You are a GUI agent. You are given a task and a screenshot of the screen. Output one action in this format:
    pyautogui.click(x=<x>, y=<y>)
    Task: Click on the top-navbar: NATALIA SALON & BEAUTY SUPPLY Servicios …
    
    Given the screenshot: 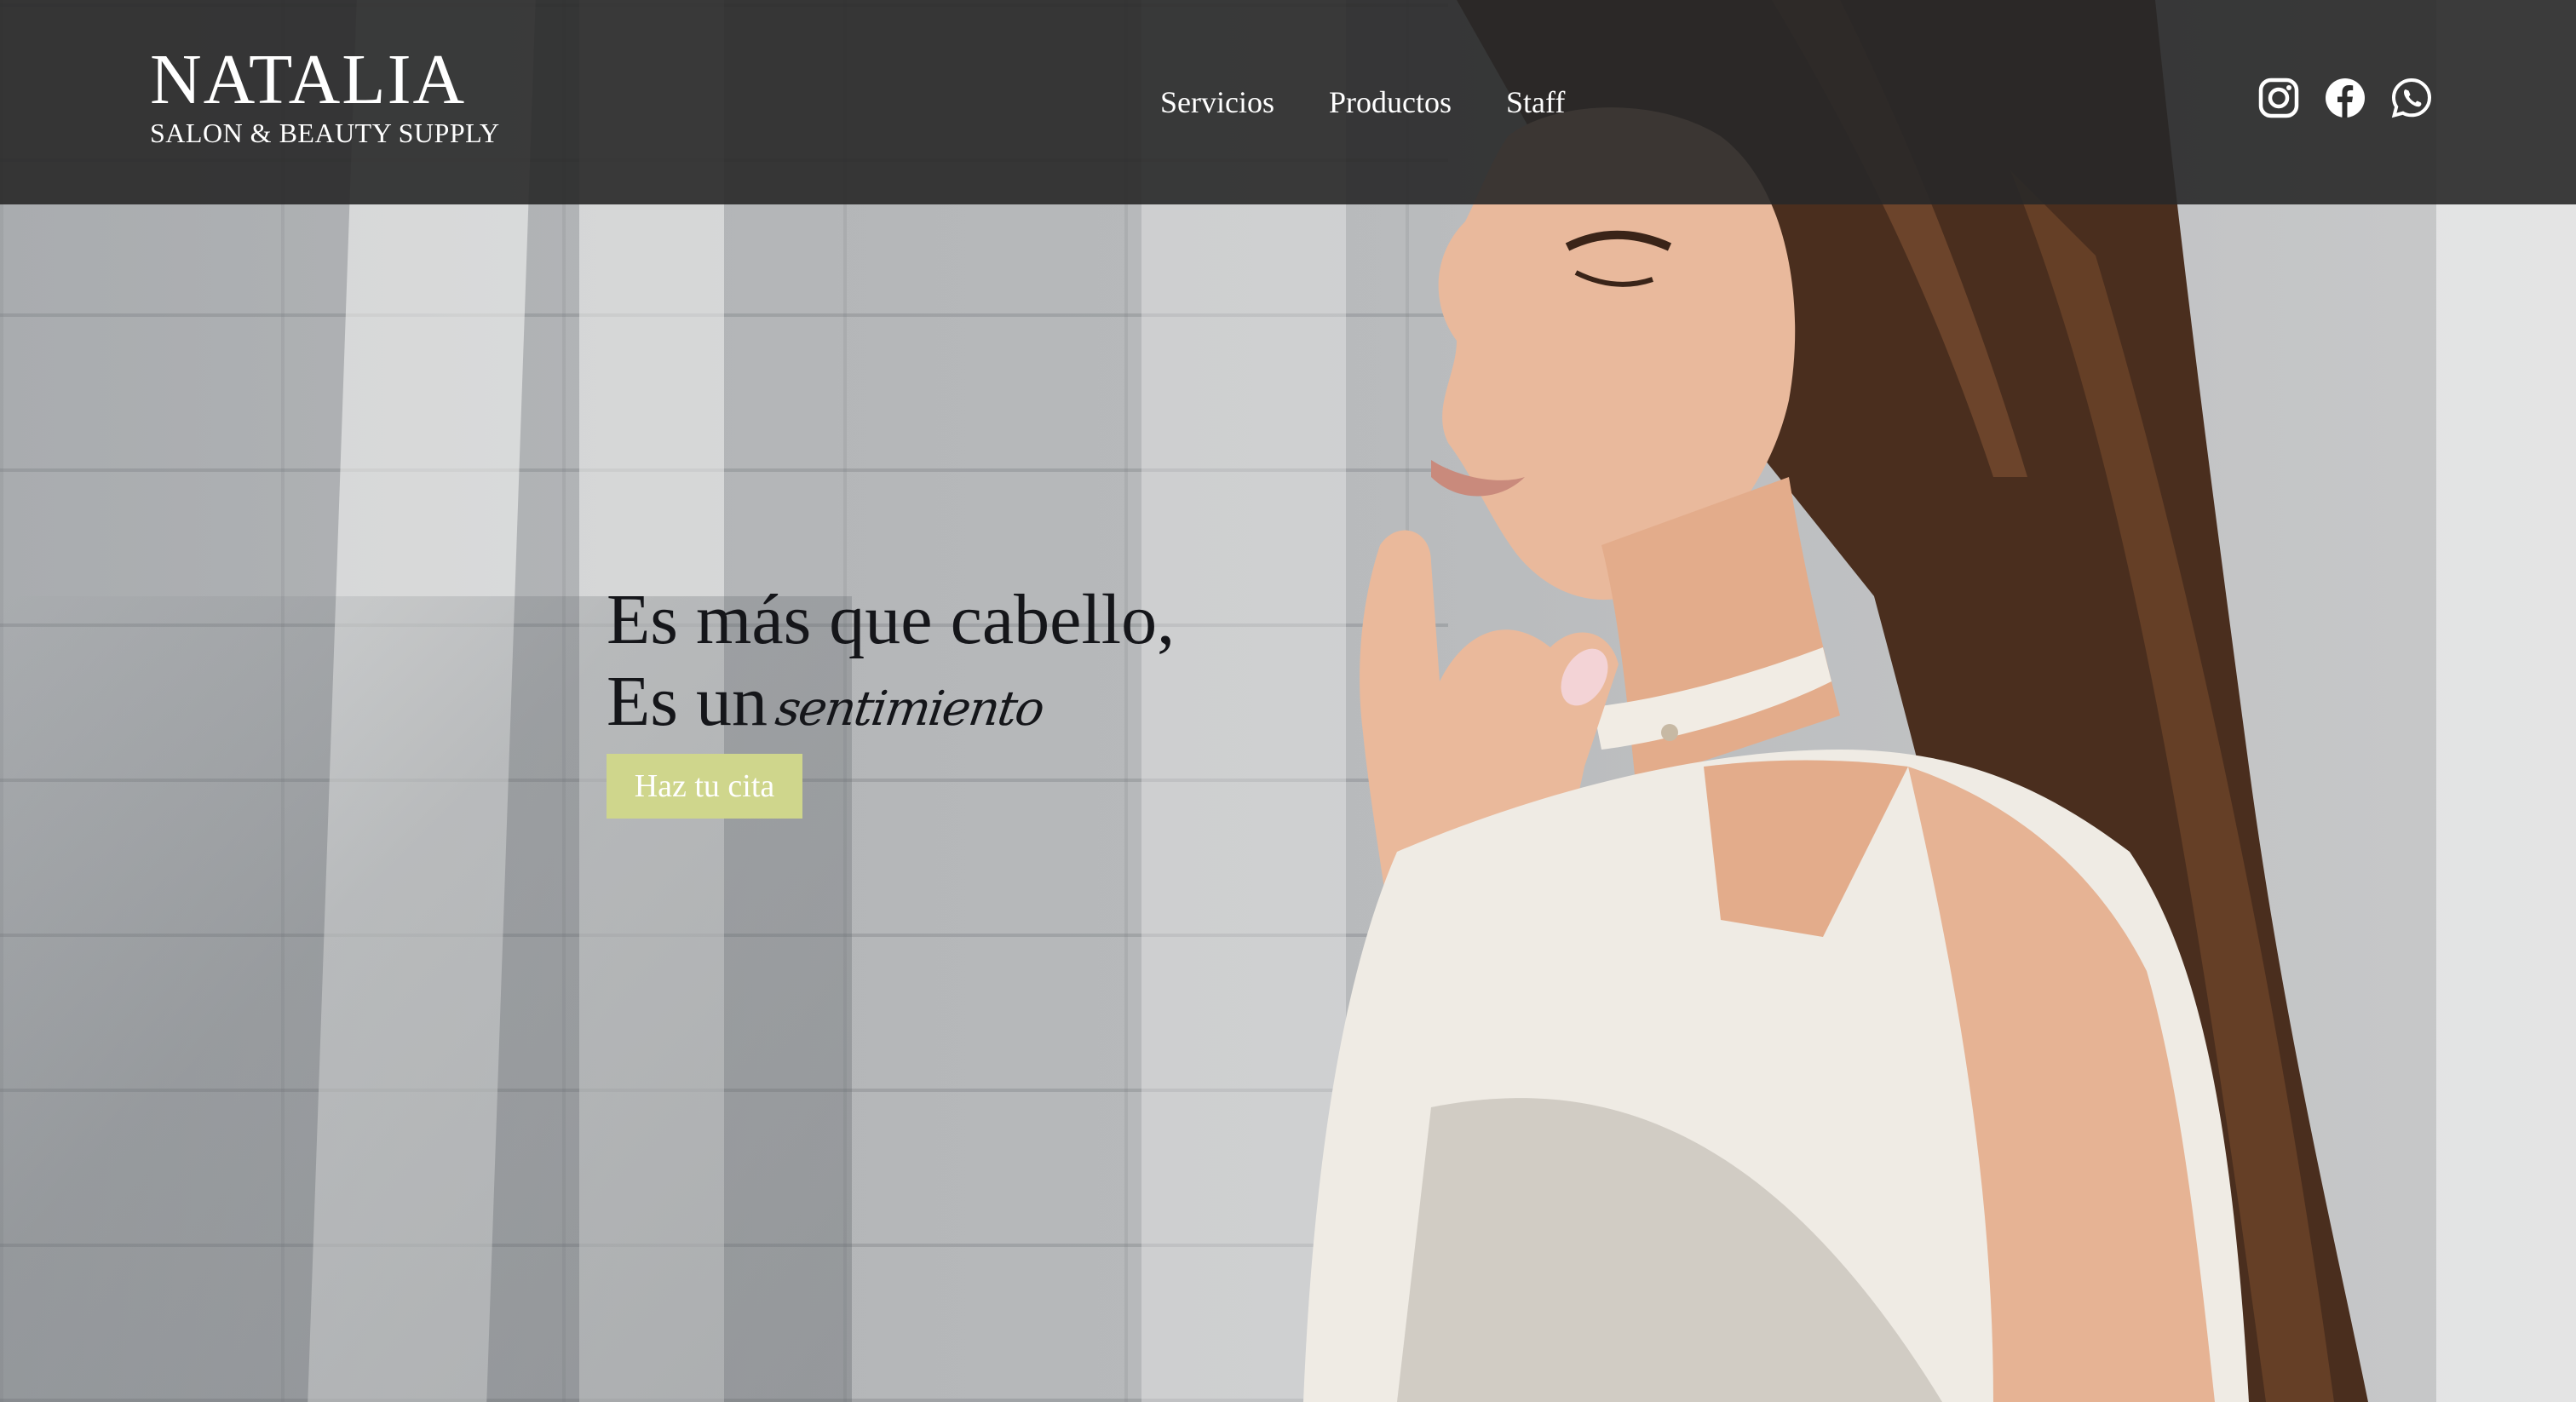 What is the action you would take?
    pyautogui.click(x=1288, y=102)
    